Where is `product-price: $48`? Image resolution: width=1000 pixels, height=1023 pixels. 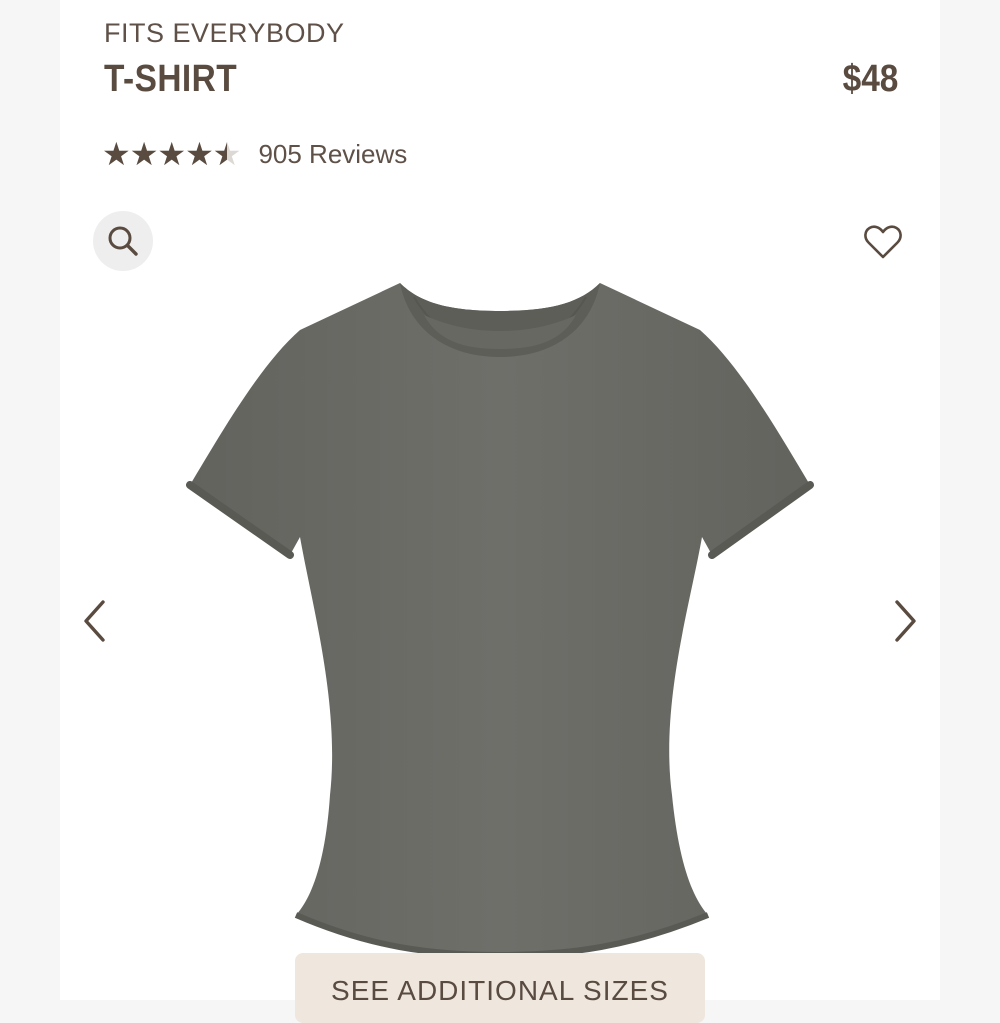
product-price: $48 is located at coordinates (870, 79).